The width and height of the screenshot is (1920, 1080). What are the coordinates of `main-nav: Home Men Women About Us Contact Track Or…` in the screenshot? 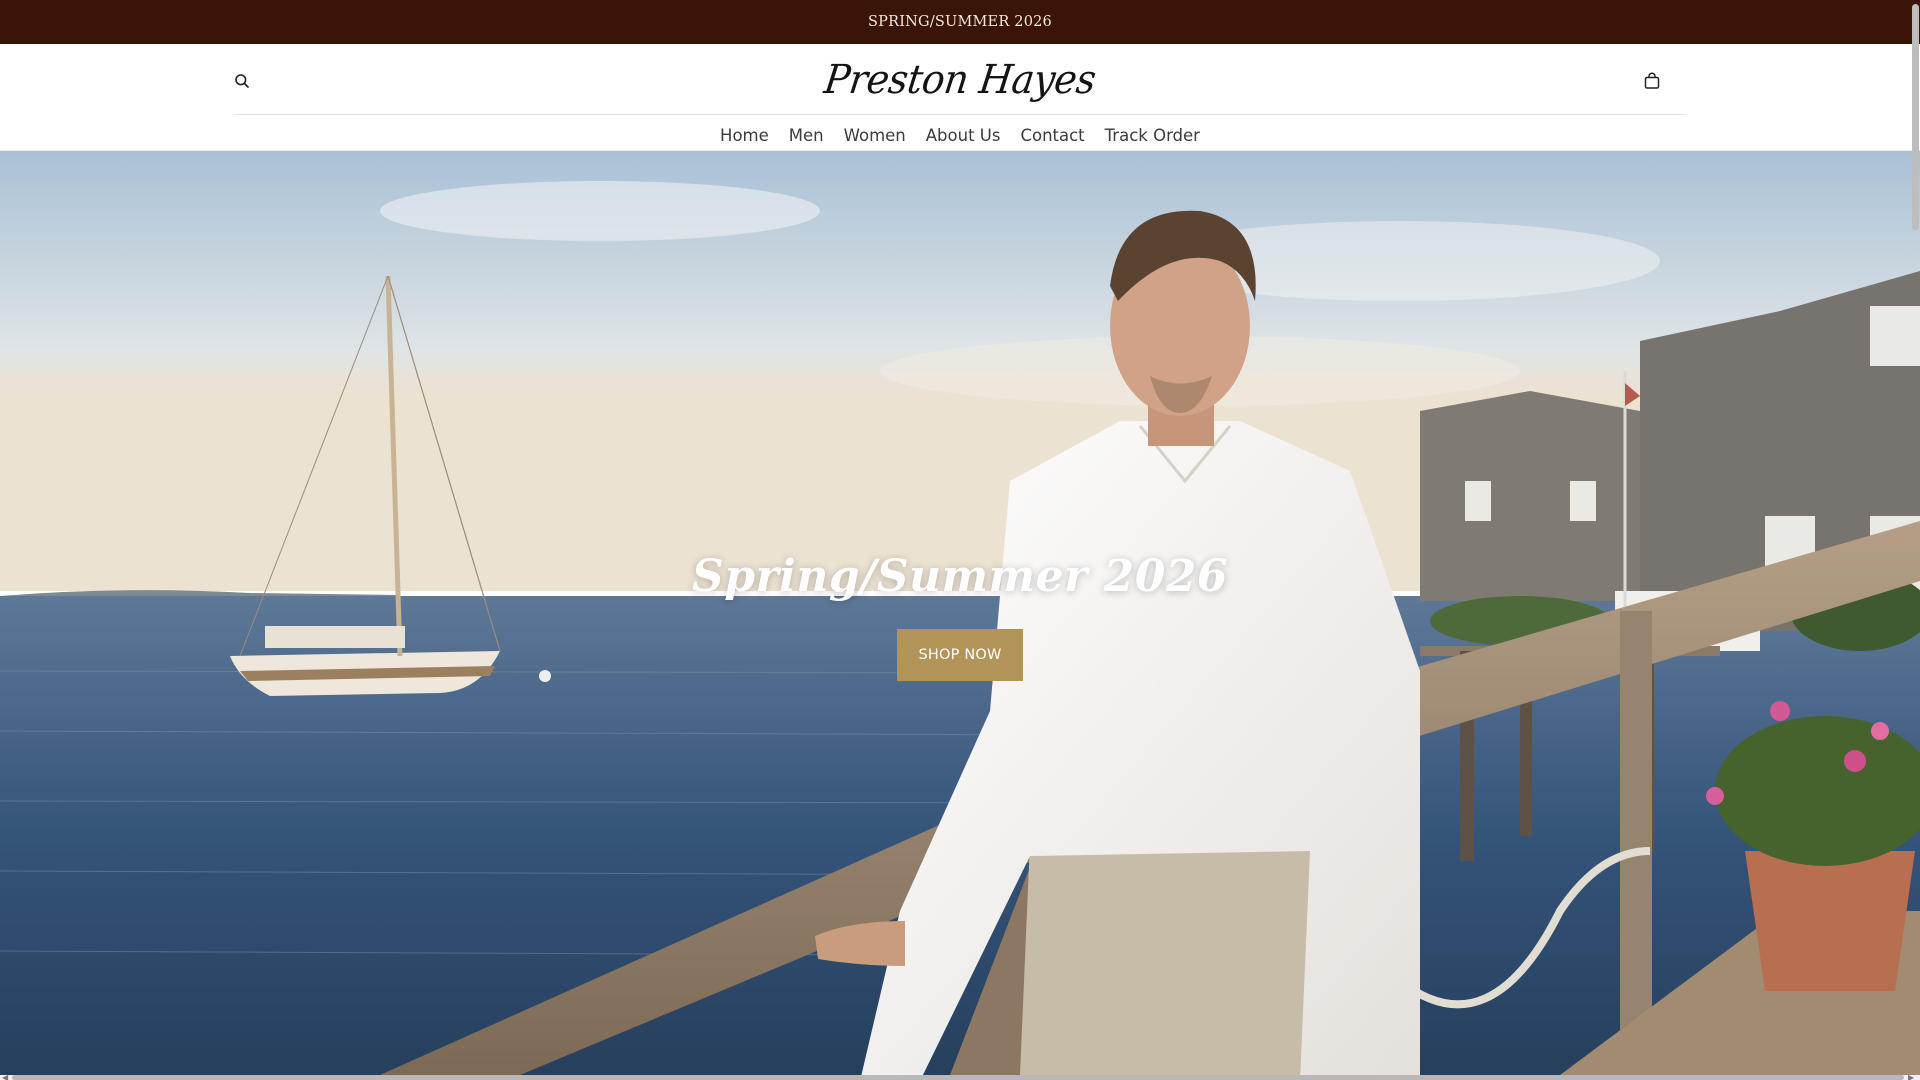 It's located at (960, 135).